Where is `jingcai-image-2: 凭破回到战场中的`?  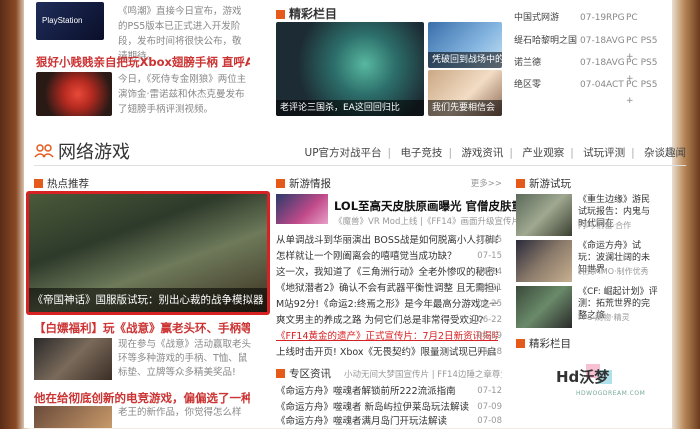 jingcai-image-2: 凭破回到战场中的 is located at coordinates (465, 45).